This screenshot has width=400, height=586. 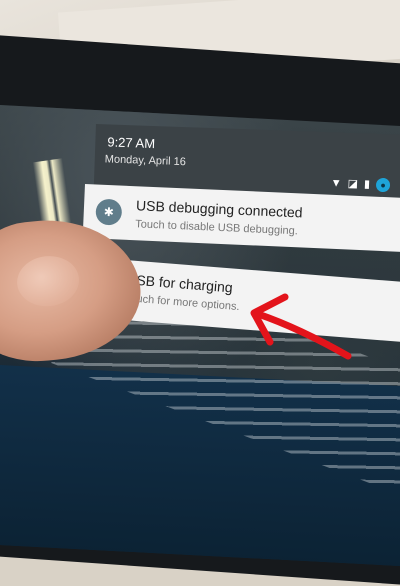 What do you see at coordinates (131, 143) in the screenshot?
I see `clock: 9:27 AM` at bounding box center [131, 143].